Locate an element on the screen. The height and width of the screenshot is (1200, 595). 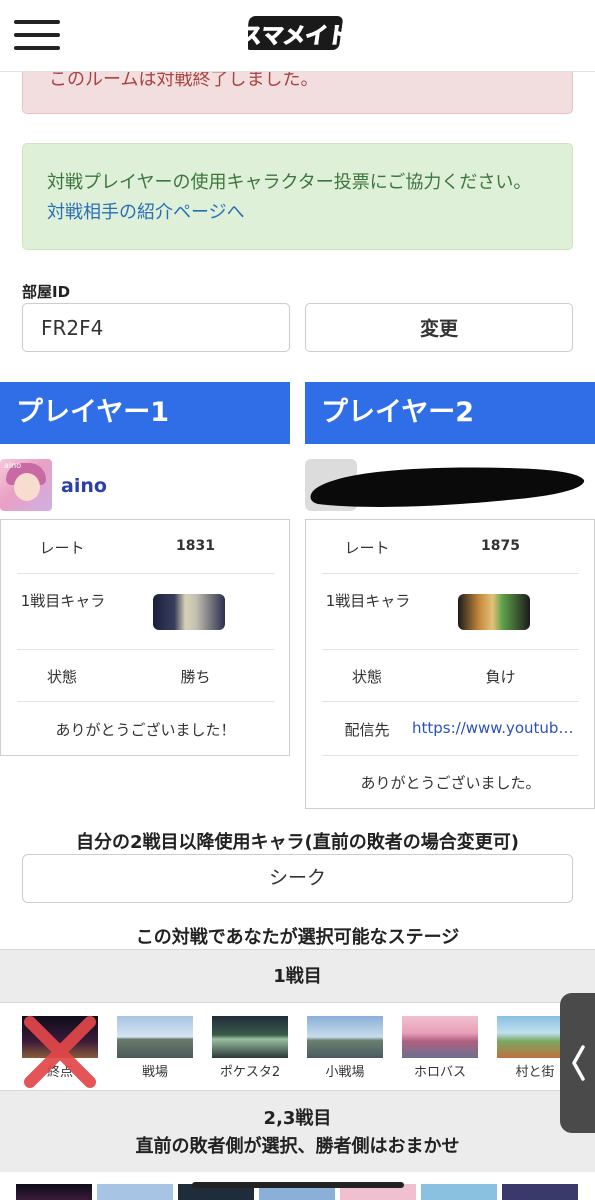
message-row: ありがとうございました。 is located at coordinates (450, 782).